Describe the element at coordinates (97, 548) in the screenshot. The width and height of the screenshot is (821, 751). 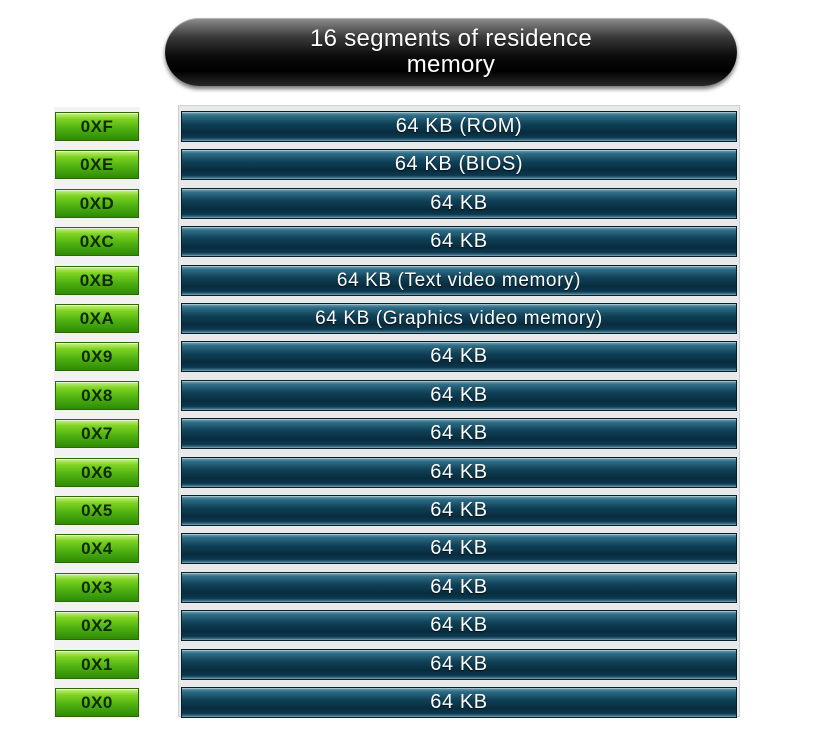
I see `segment-address: 0X4` at that location.